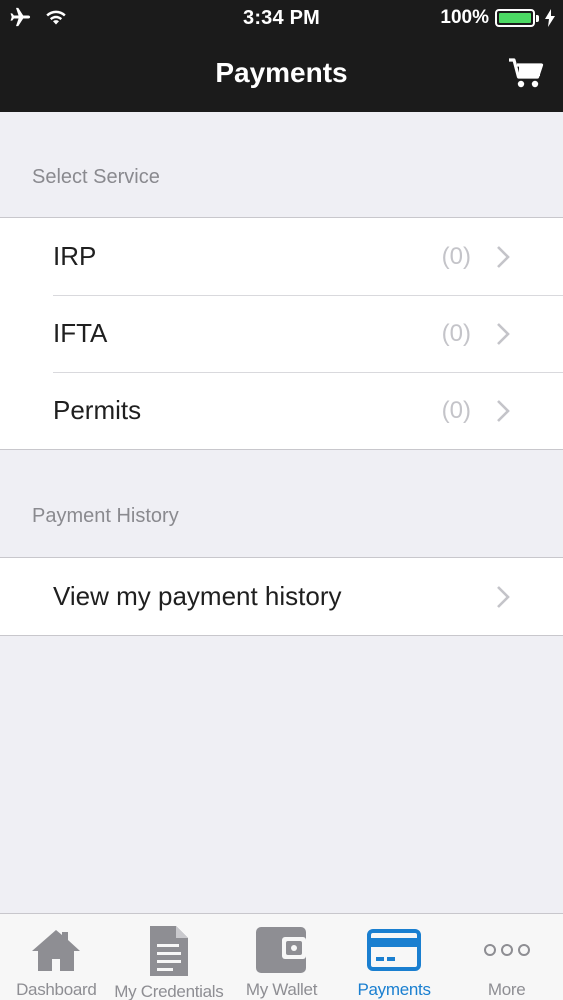 This screenshot has width=563, height=1000. Describe the element at coordinates (537, 18) in the screenshot. I see `battery-tip` at that location.